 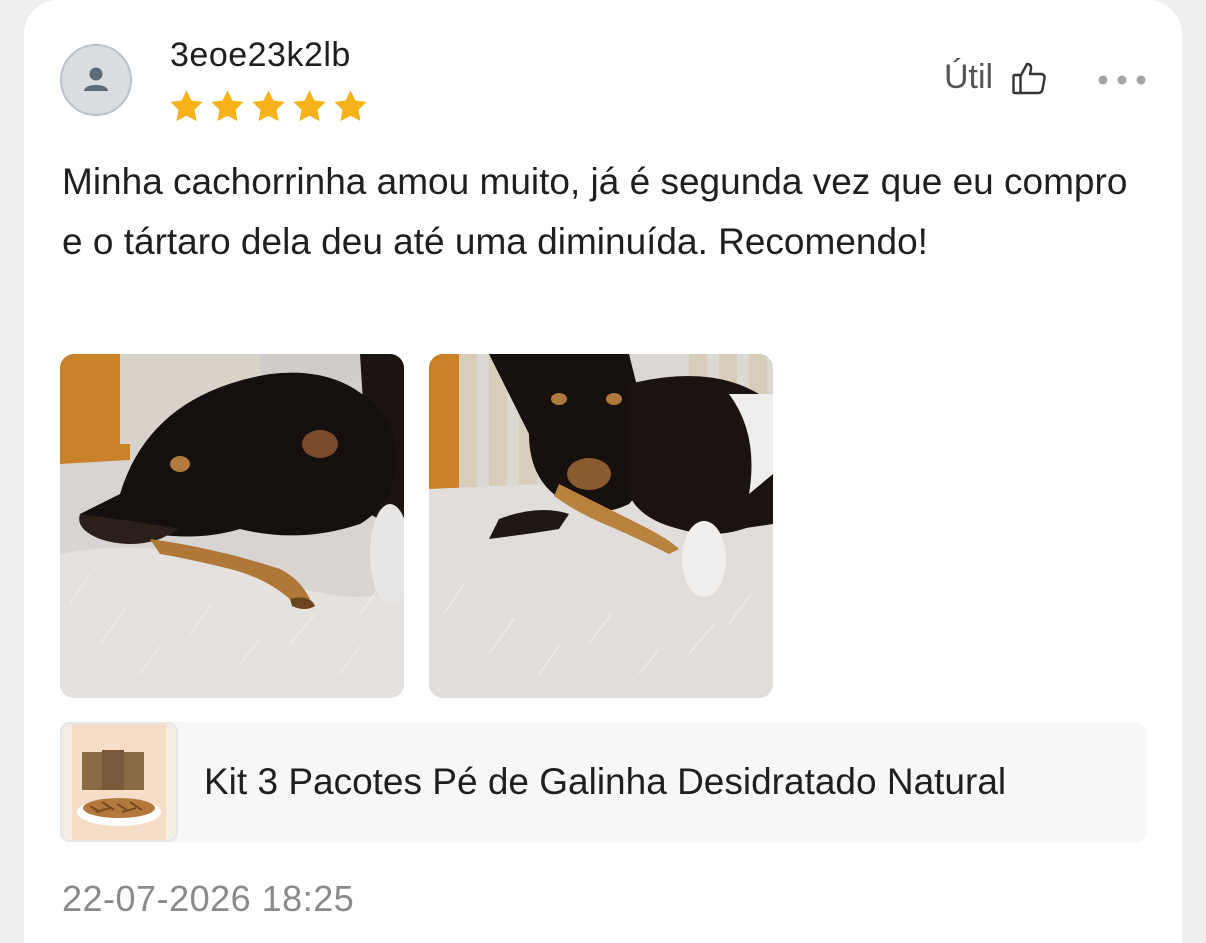 I want to click on more-options-icon, so click(x=1122, y=80).